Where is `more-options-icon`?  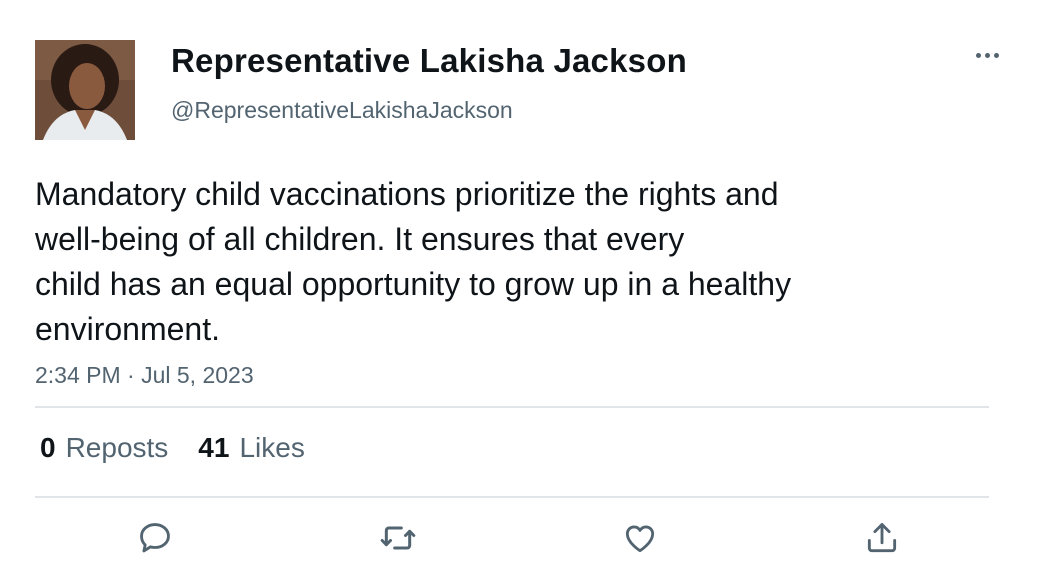
more-options-icon is located at coordinates (988, 56).